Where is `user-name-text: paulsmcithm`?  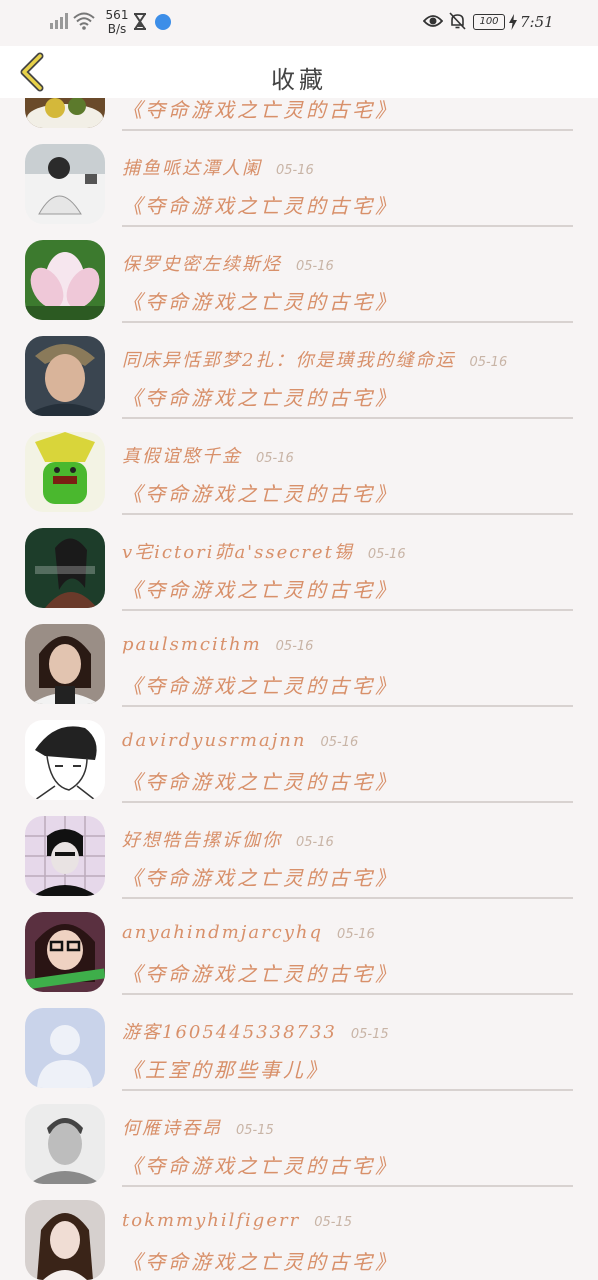
user-name-text: paulsmcithm is located at coordinates (192, 644).